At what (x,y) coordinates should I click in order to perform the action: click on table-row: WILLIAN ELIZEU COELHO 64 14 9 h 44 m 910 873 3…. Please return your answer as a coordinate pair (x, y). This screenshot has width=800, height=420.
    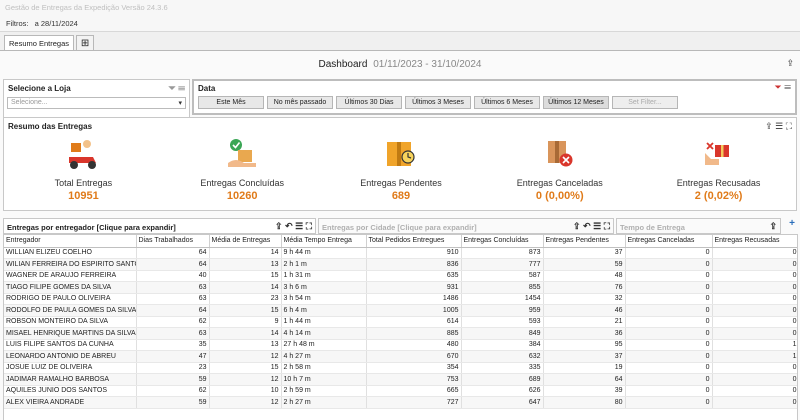
    Looking at the image, I should click on (400, 253).